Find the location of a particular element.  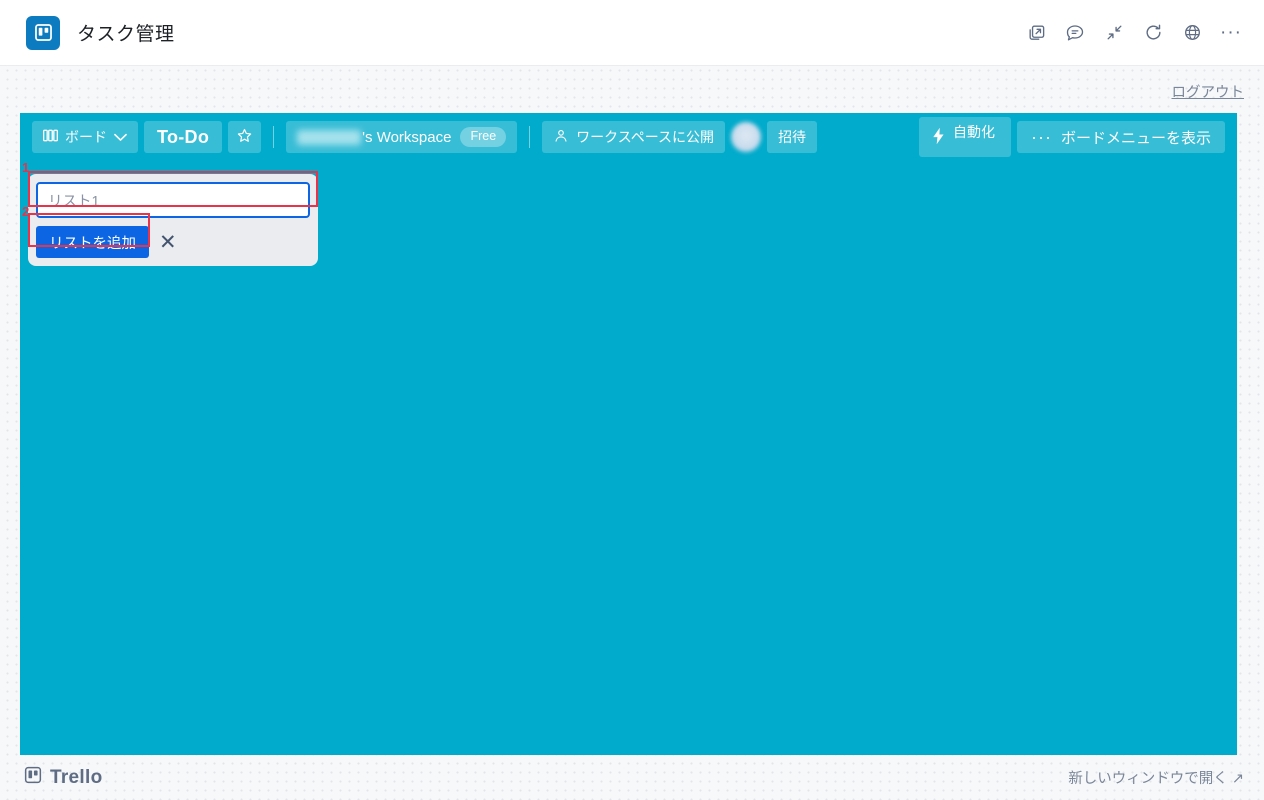

add-list-composer: リストを追加 ✕ is located at coordinates (173, 220).